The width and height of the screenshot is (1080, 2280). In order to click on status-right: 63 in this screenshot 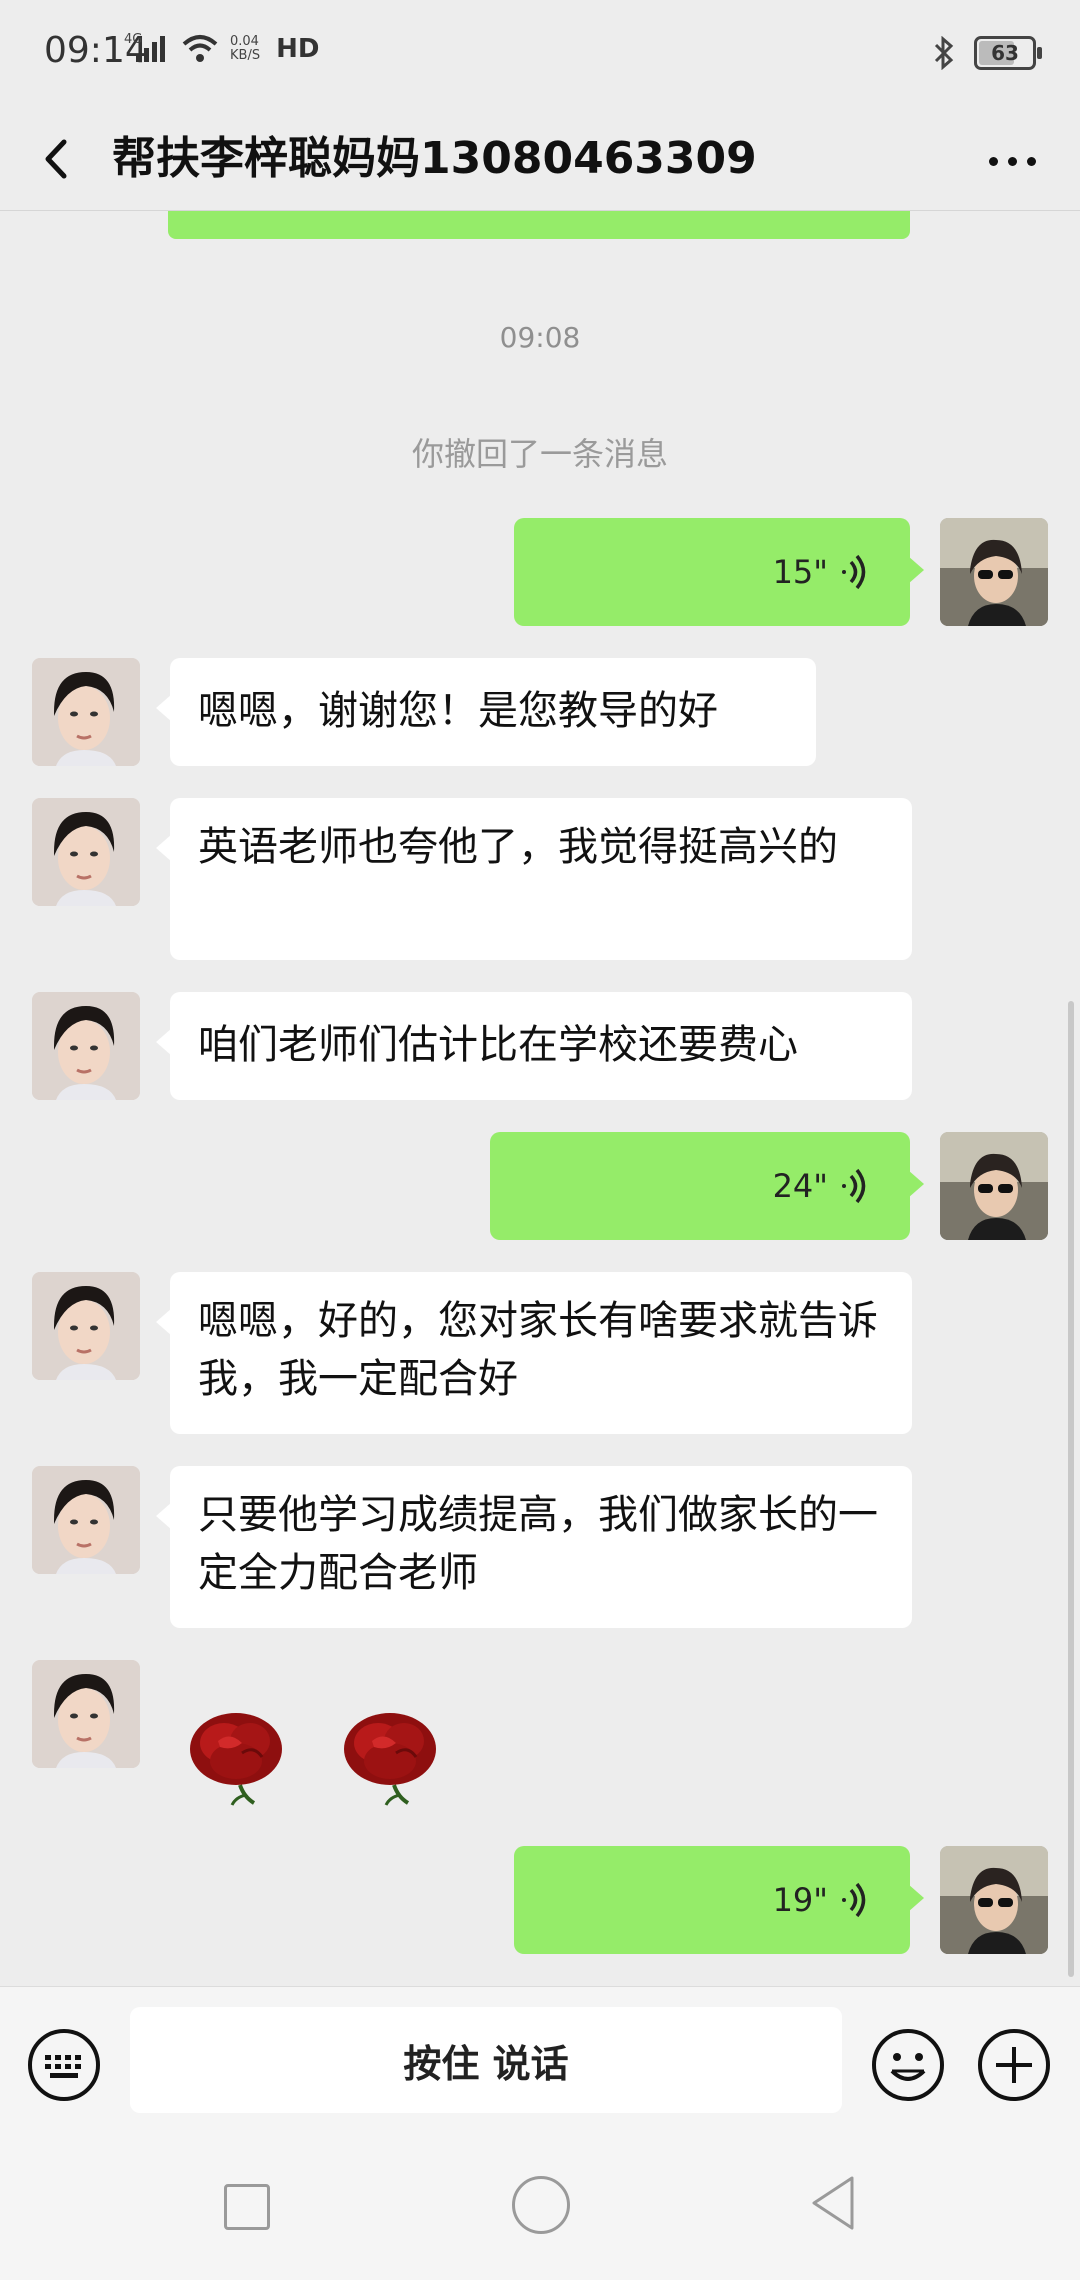, I will do `click(987, 53)`.